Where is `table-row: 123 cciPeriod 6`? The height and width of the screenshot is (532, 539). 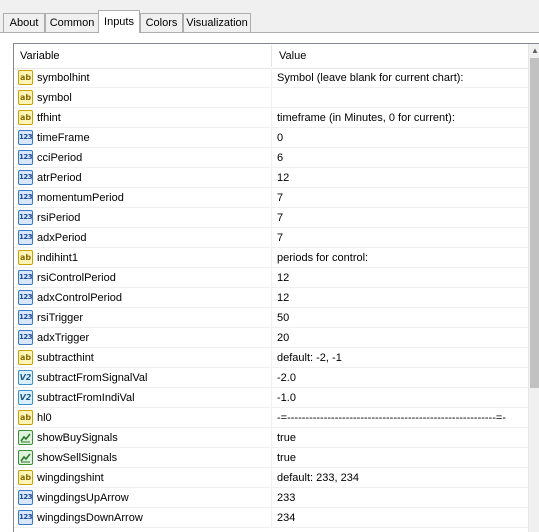 table-row: 123 cciPeriod 6 is located at coordinates (271, 158).